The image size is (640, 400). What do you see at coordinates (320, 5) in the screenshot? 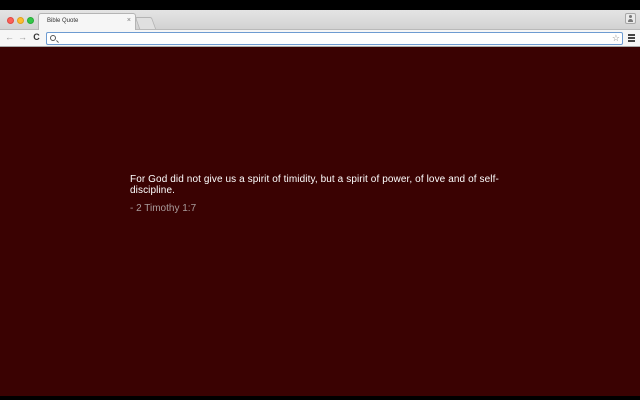
I see `window-top-edge` at bounding box center [320, 5].